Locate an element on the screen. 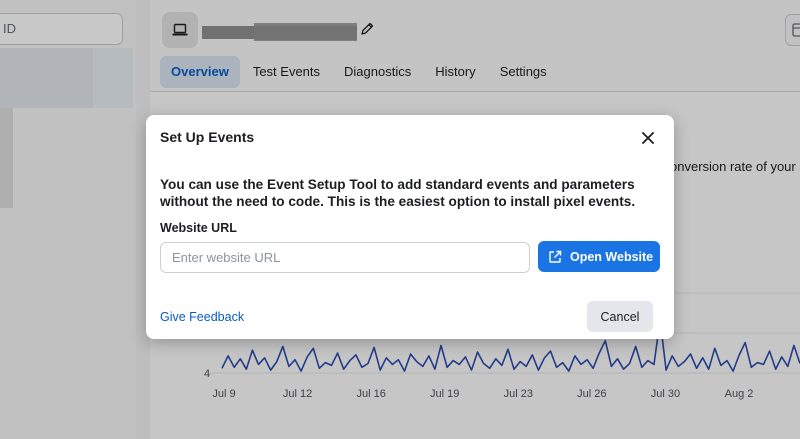 The height and width of the screenshot is (439, 800). give-feedback-link: Give Feedback is located at coordinates (202, 317).